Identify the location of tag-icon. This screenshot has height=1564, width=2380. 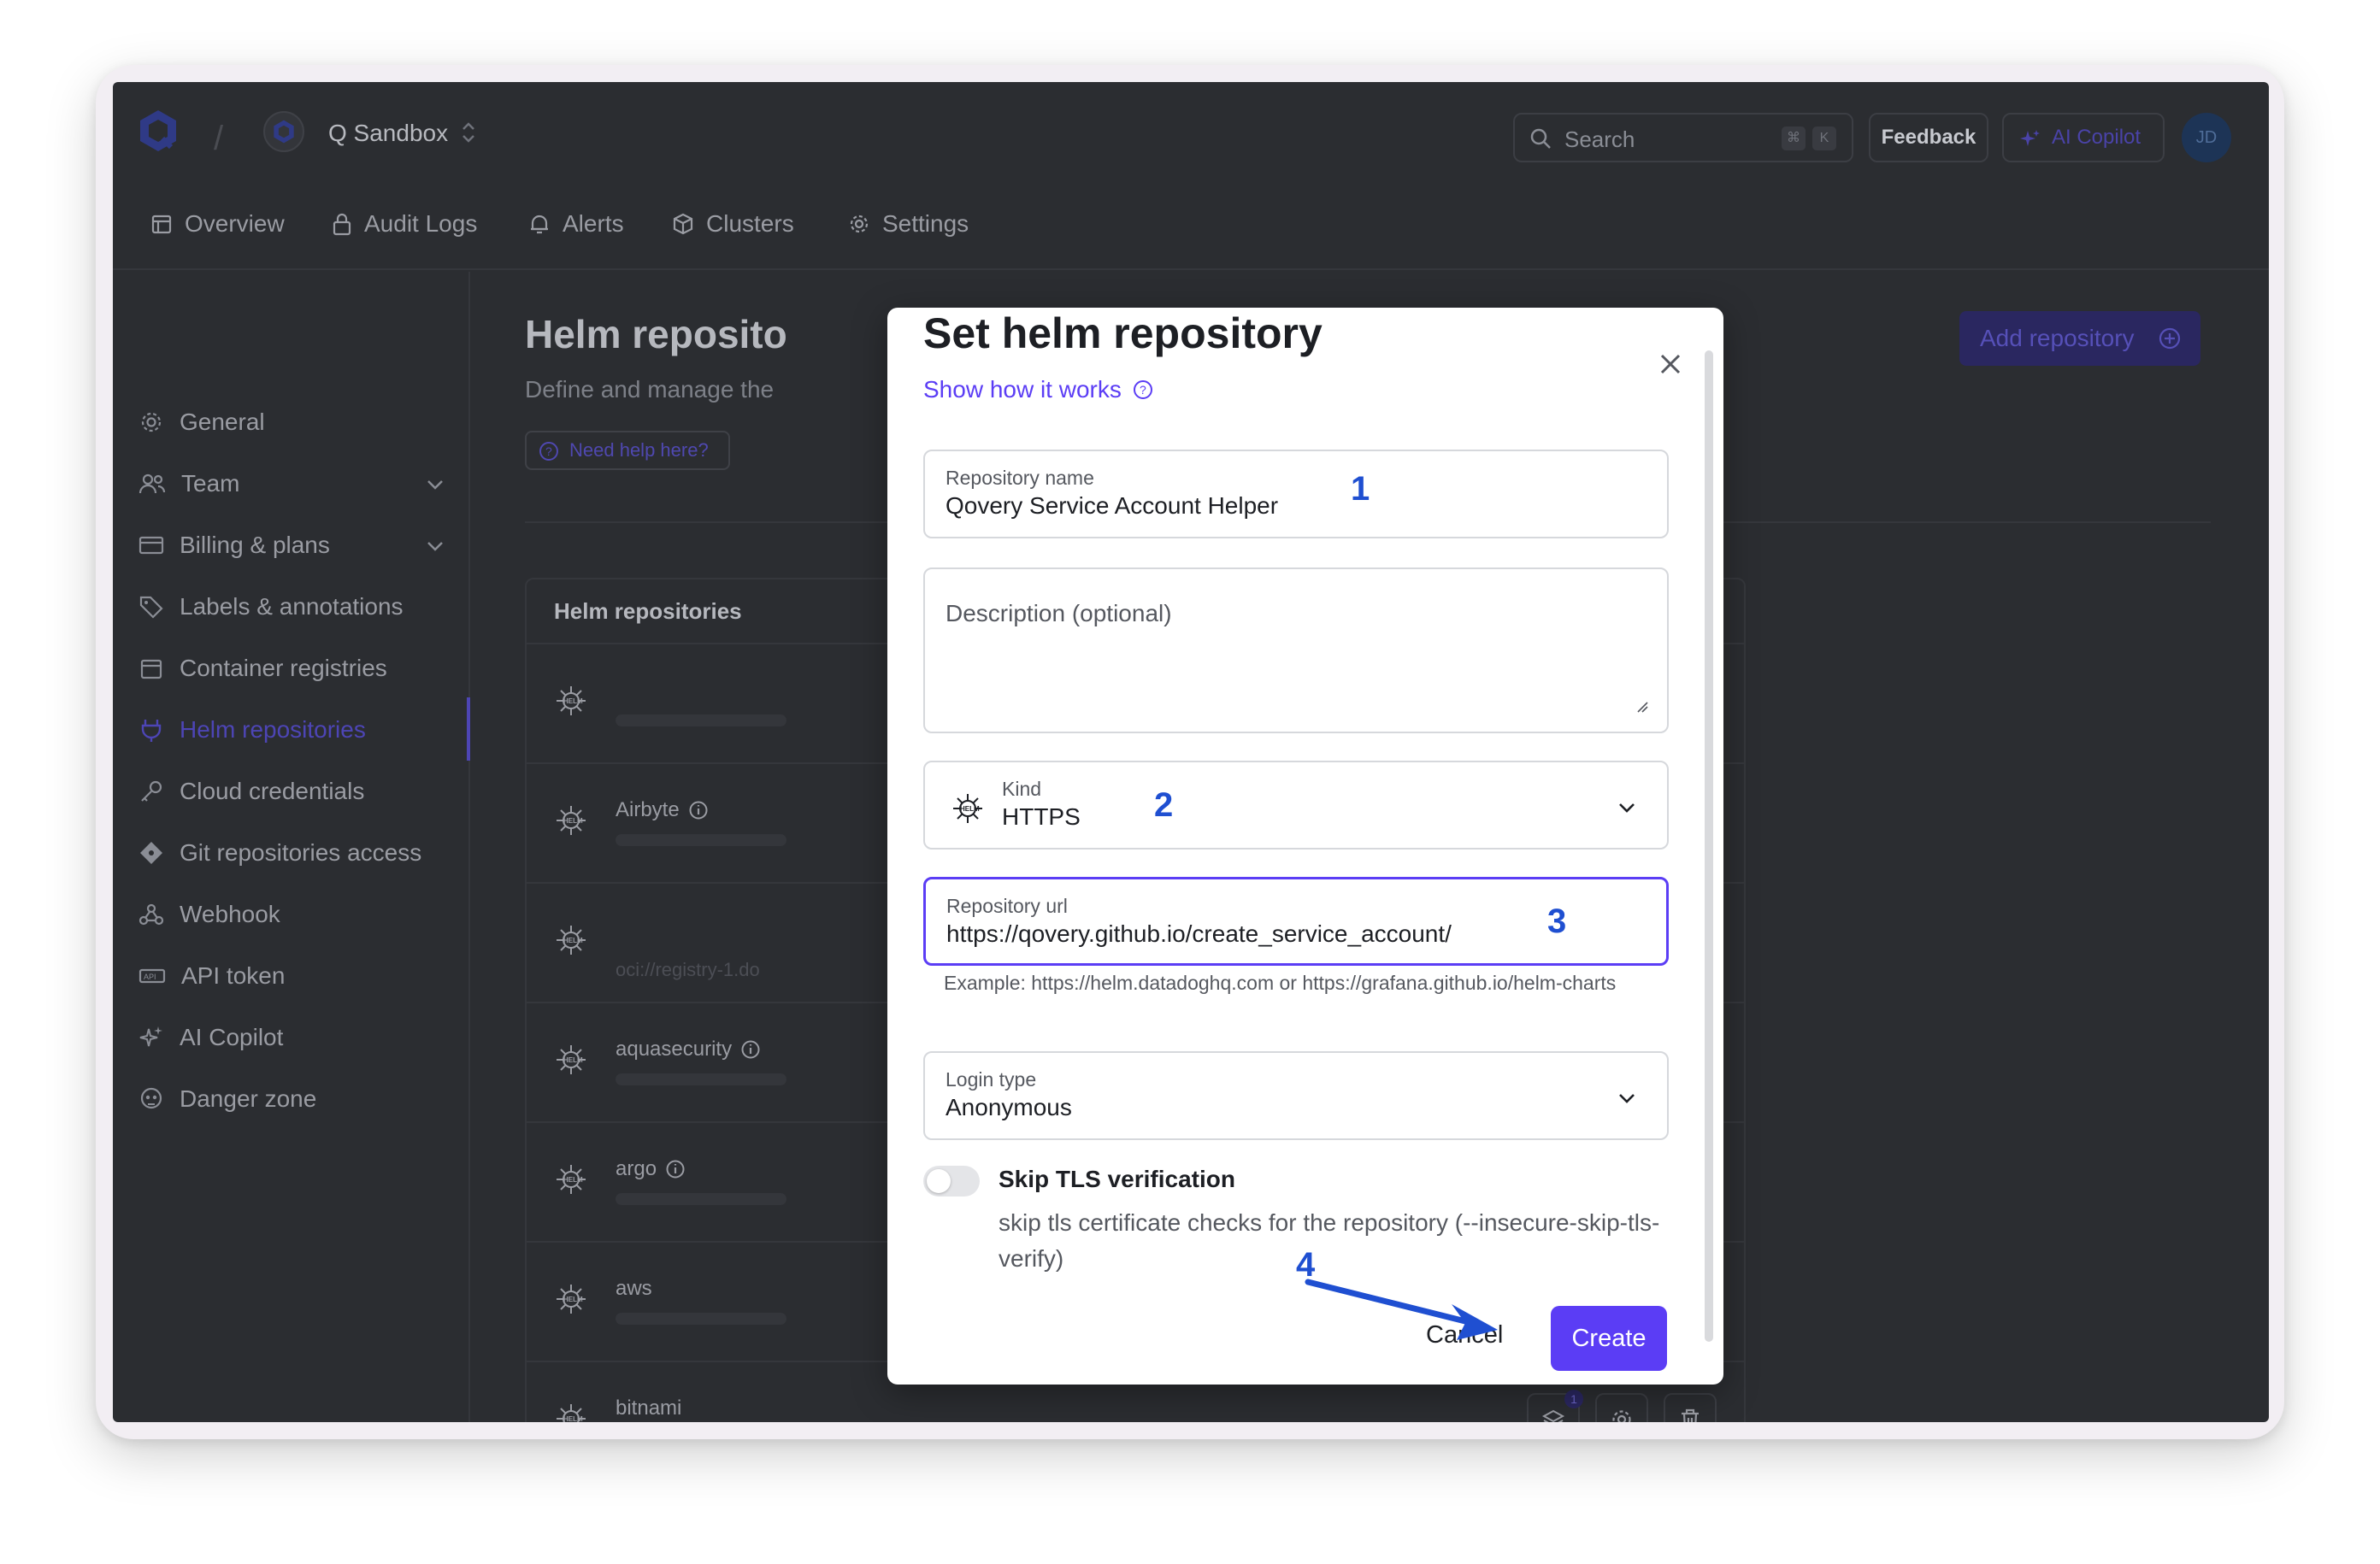
(151, 607).